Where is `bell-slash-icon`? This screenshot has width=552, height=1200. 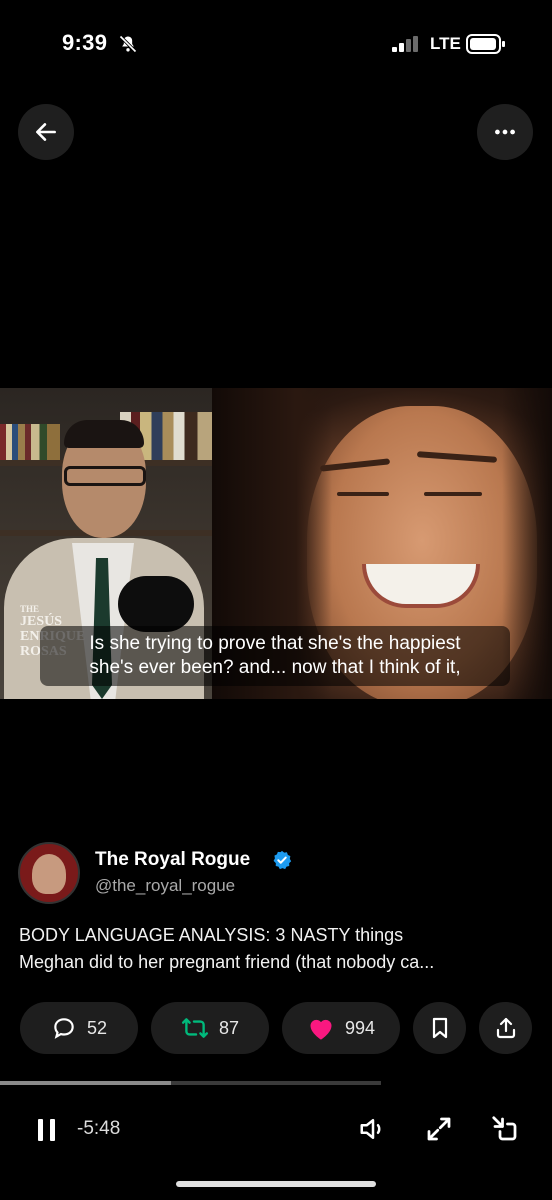 bell-slash-icon is located at coordinates (128, 44).